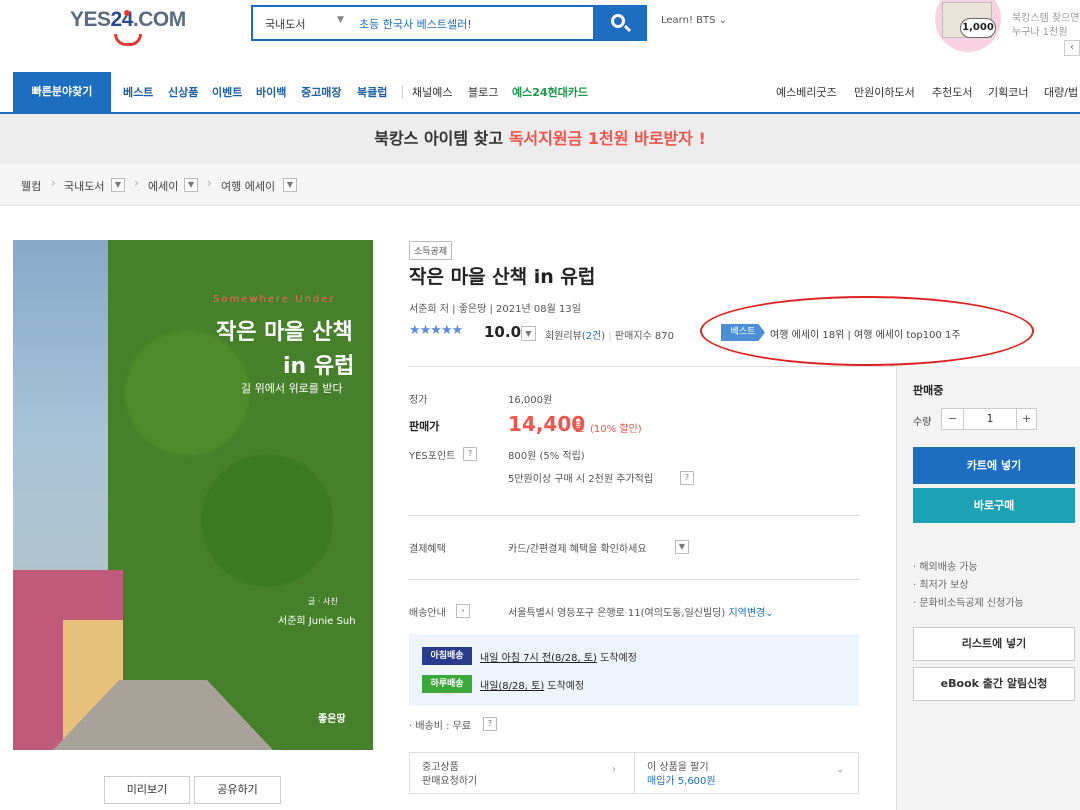 The image size is (1080, 810). Describe the element at coordinates (447, 684) in the screenshot. I see `sameday-delivery-tag: 하루배송` at that location.